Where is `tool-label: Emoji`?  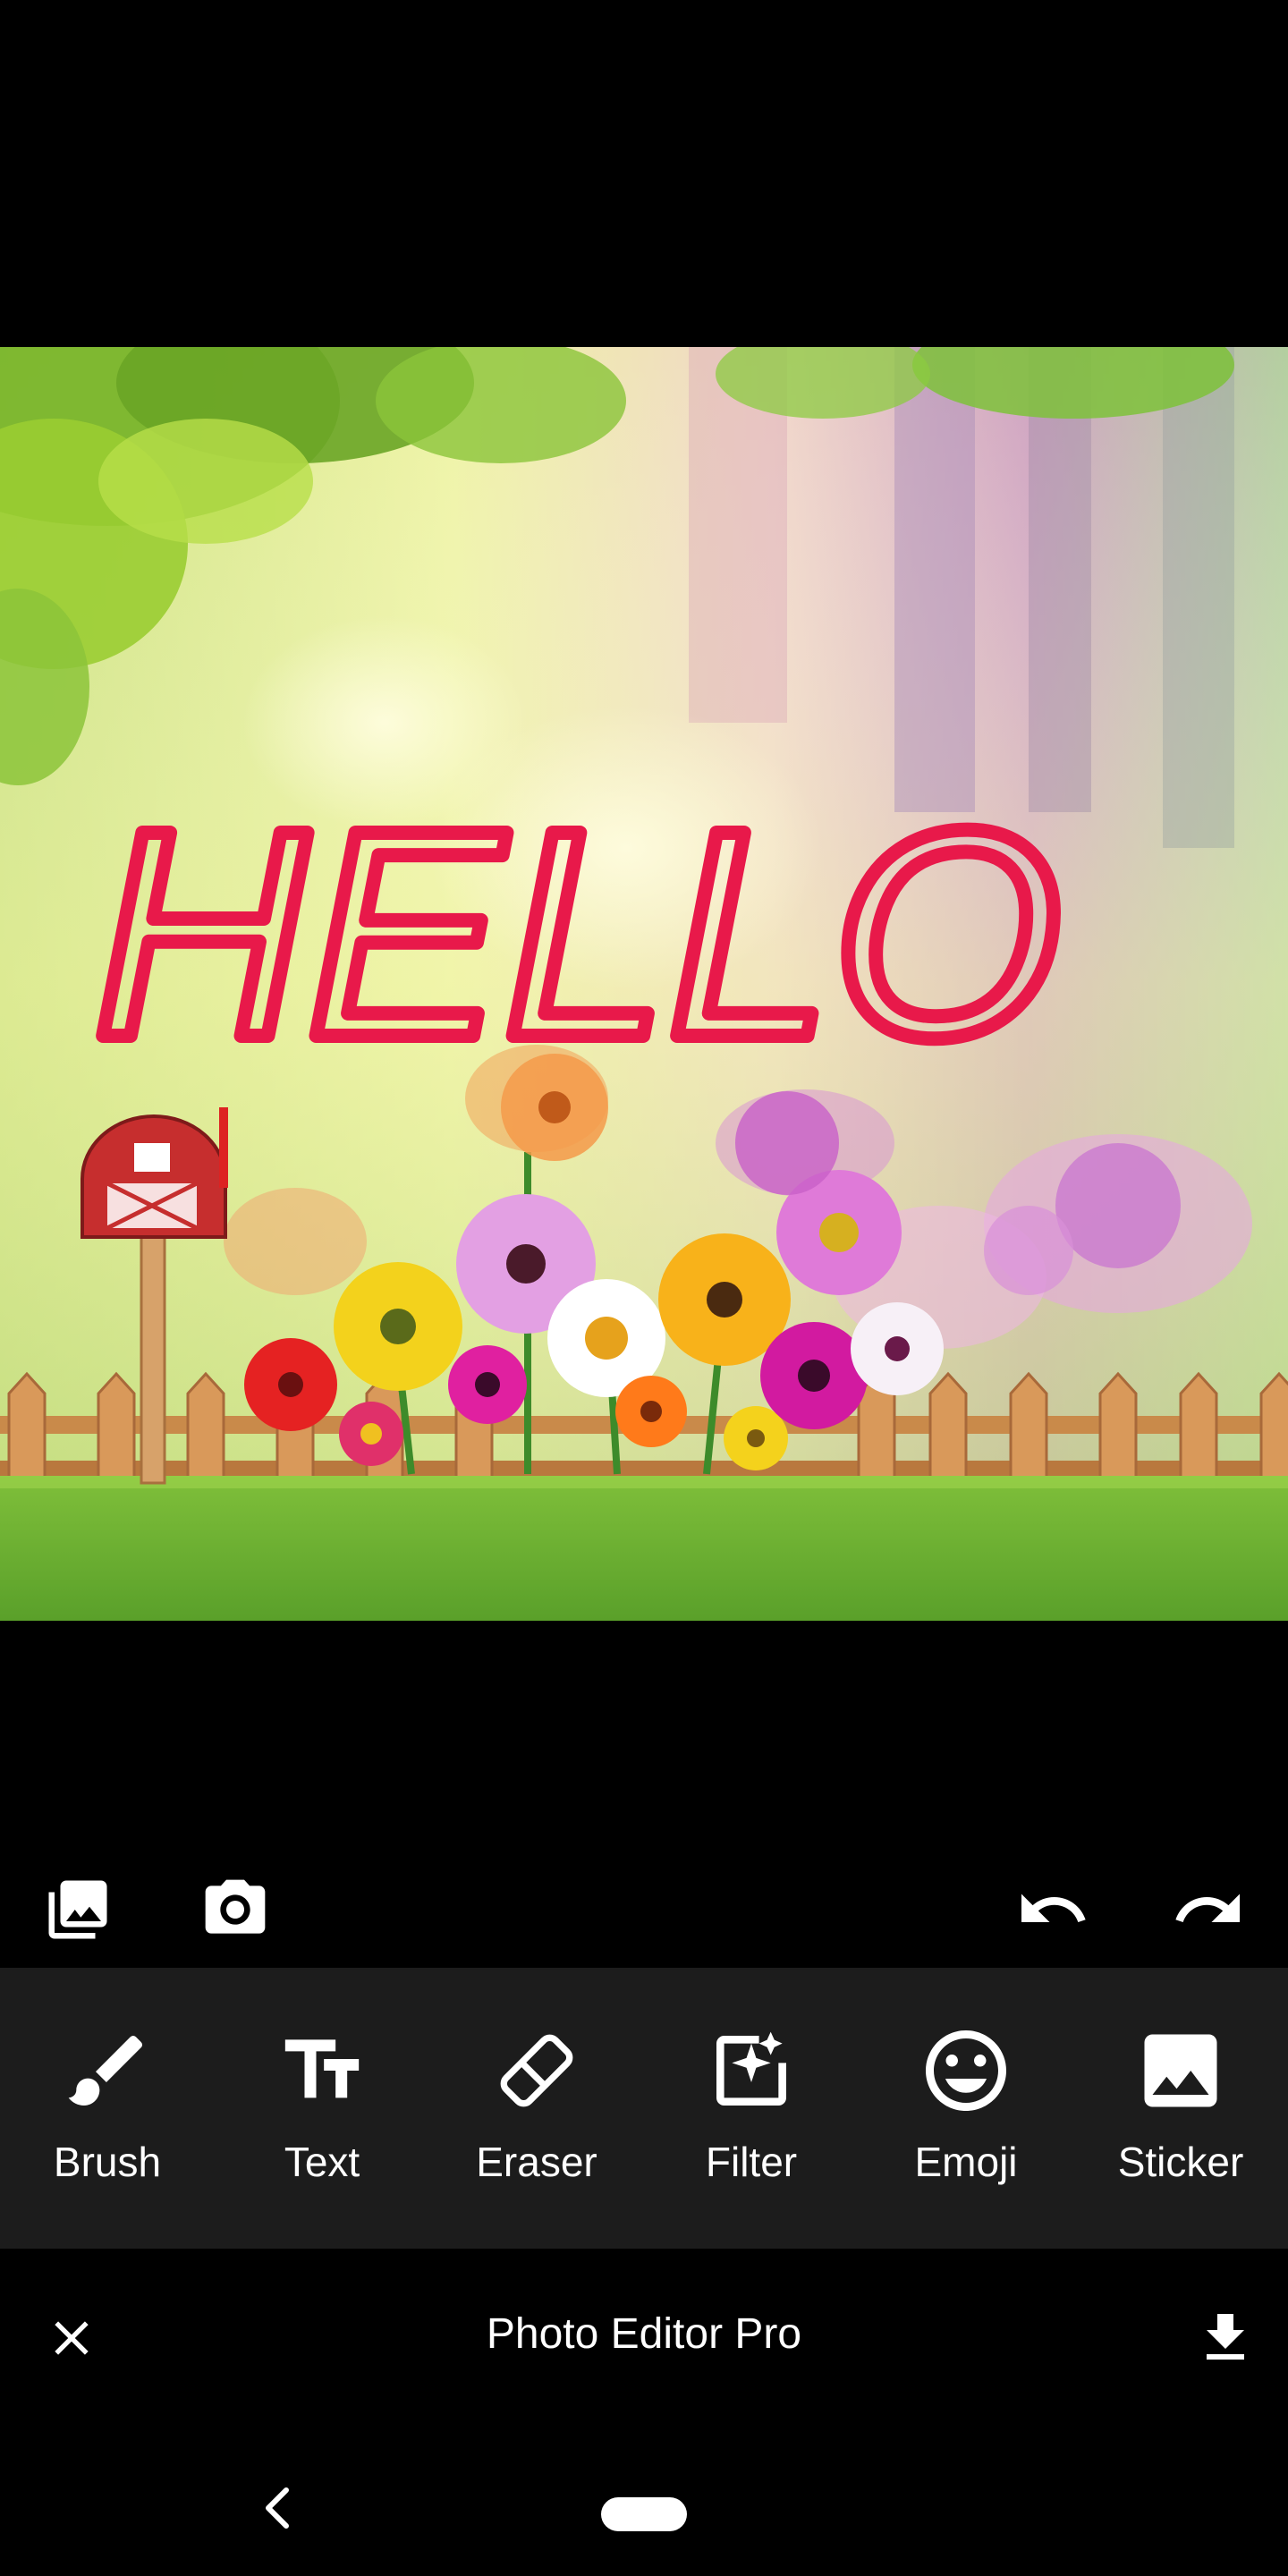
tool-label: Emoji is located at coordinates (966, 2162).